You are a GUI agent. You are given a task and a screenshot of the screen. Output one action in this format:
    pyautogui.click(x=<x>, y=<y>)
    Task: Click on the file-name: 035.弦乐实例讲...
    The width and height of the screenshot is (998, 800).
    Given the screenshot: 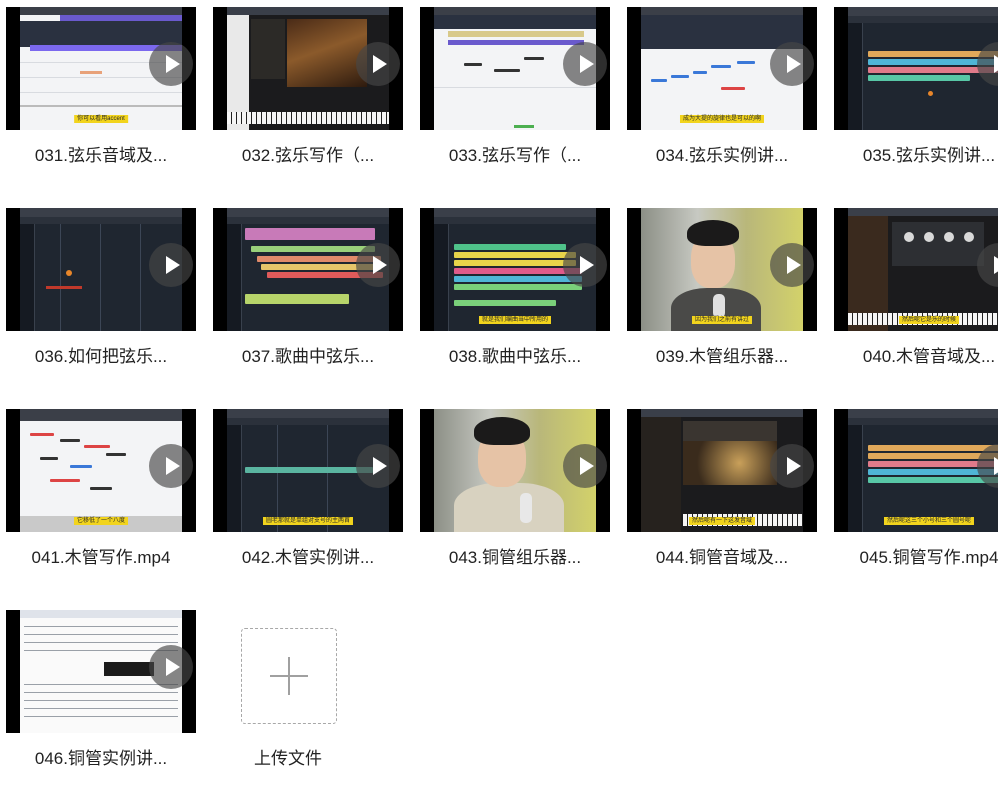 What is the action you would take?
    pyautogui.click(x=916, y=153)
    